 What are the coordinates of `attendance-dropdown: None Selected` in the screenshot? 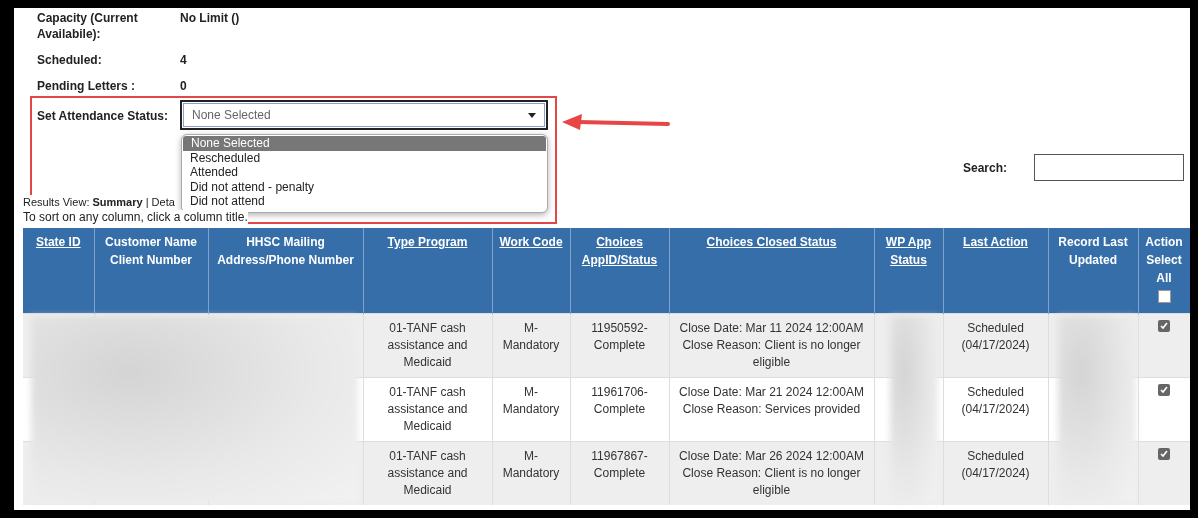 It's located at (364, 115).